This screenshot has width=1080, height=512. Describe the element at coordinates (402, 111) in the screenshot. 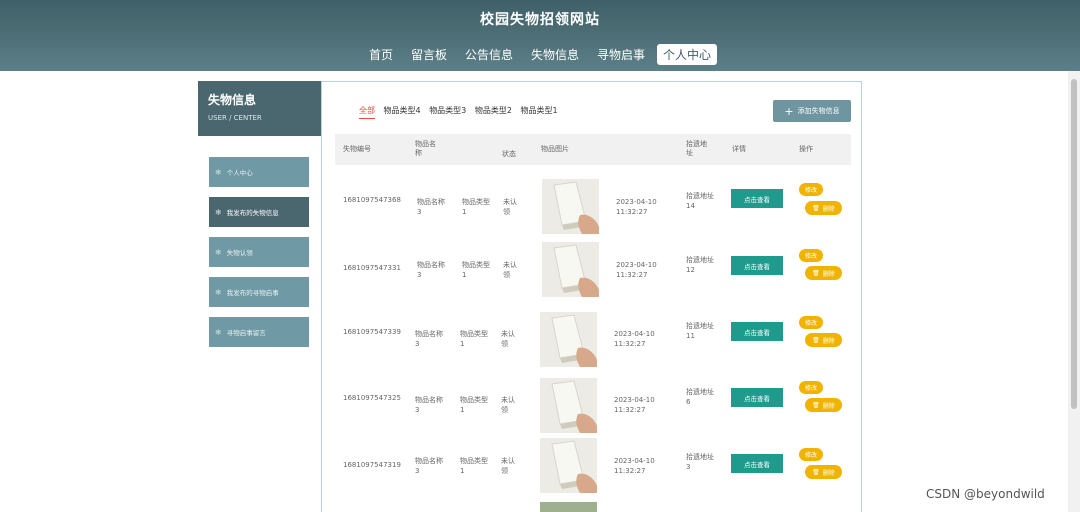

I see `tab-type-4: 物品类型4` at that location.